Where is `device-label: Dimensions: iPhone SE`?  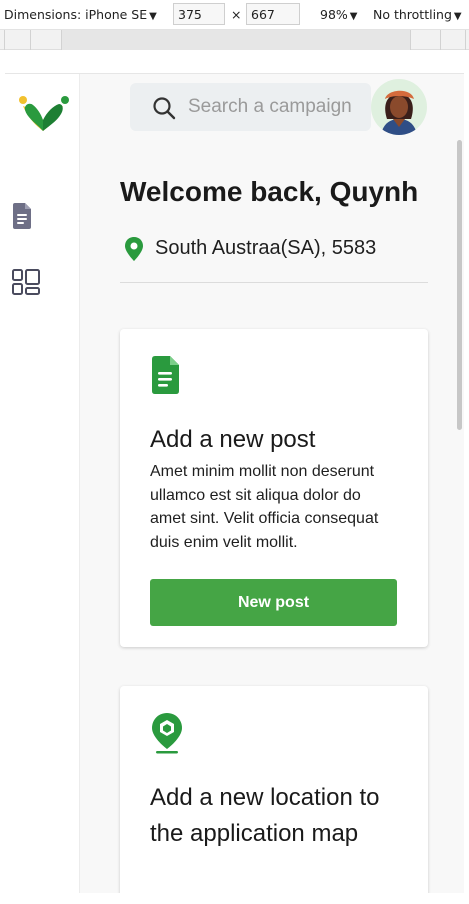 device-label: Dimensions: iPhone SE is located at coordinates (76, 14).